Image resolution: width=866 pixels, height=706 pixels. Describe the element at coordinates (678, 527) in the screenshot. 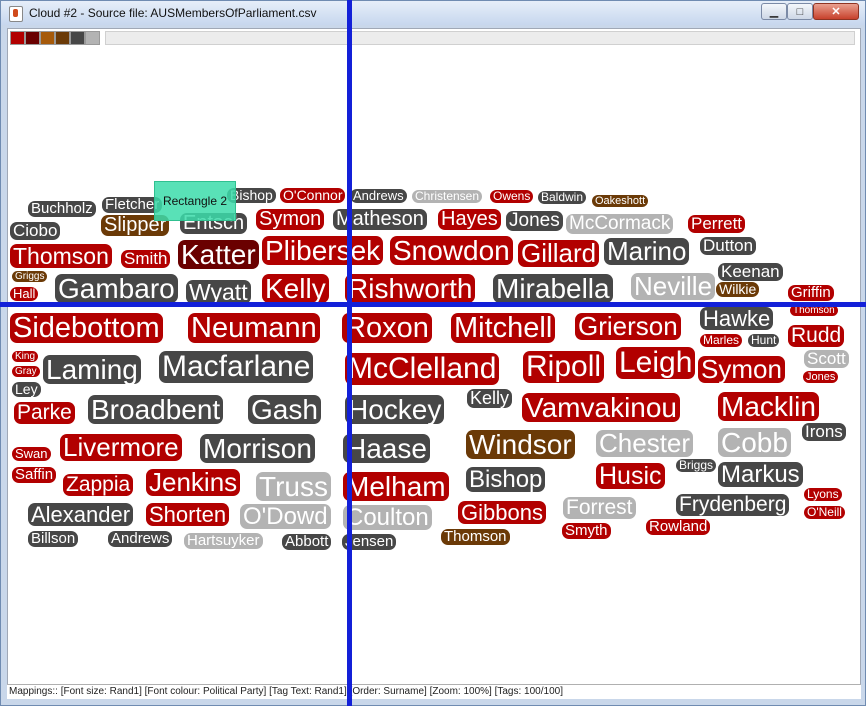

I see `tag-rowland: Rowland` at that location.